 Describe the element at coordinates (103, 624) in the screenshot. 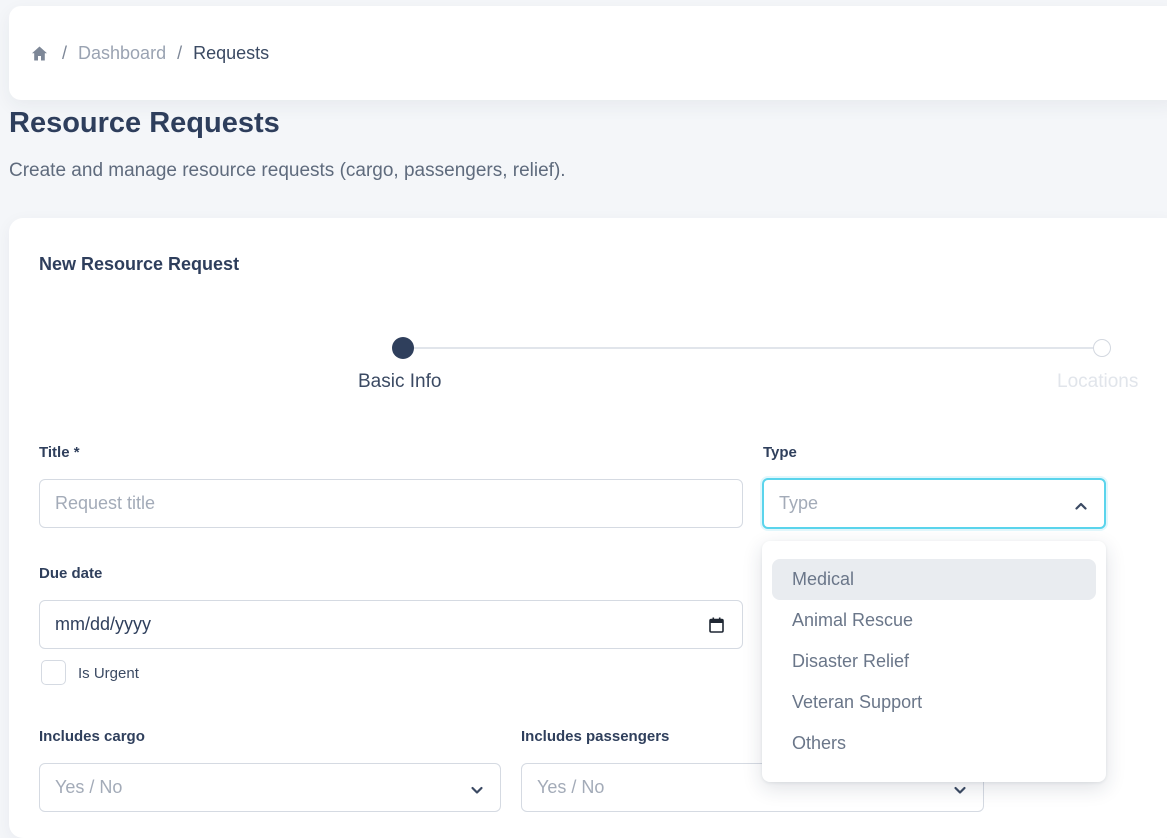

I see `due-date-value: mm/dd/yyyy` at that location.